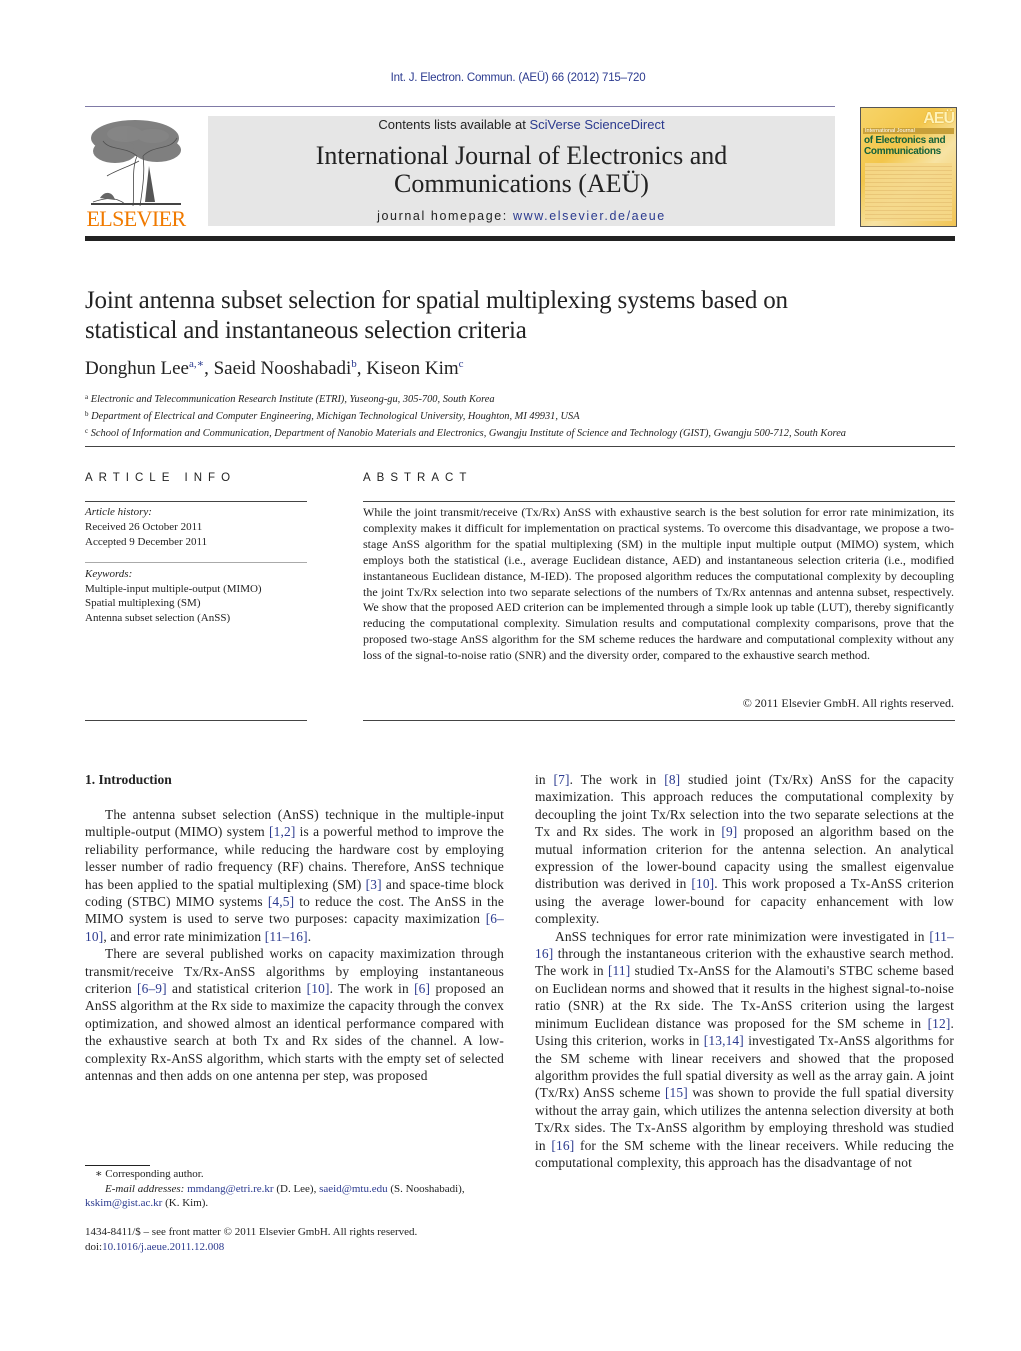 Image resolution: width=1021 pixels, height=1351 pixels. Describe the element at coordinates (589, 216) in the screenshot. I see `homepage-link: www.elsevier.de/aeue` at that location.